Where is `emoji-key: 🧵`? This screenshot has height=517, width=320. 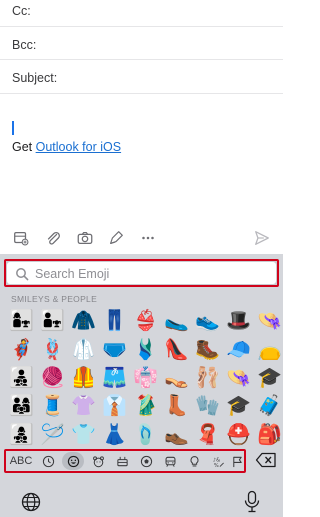 emoji-key: 🧵 is located at coordinates (52, 406).